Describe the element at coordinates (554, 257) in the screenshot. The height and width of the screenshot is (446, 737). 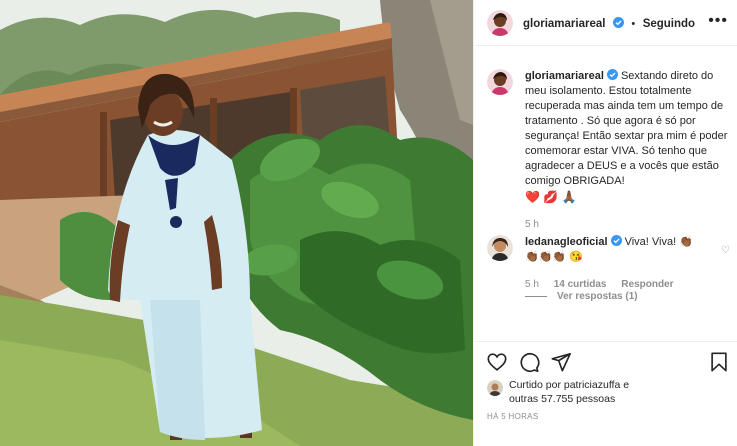
I see `comment-emojis: 👏🏾👏🏾👏🏾 😘` at that location.